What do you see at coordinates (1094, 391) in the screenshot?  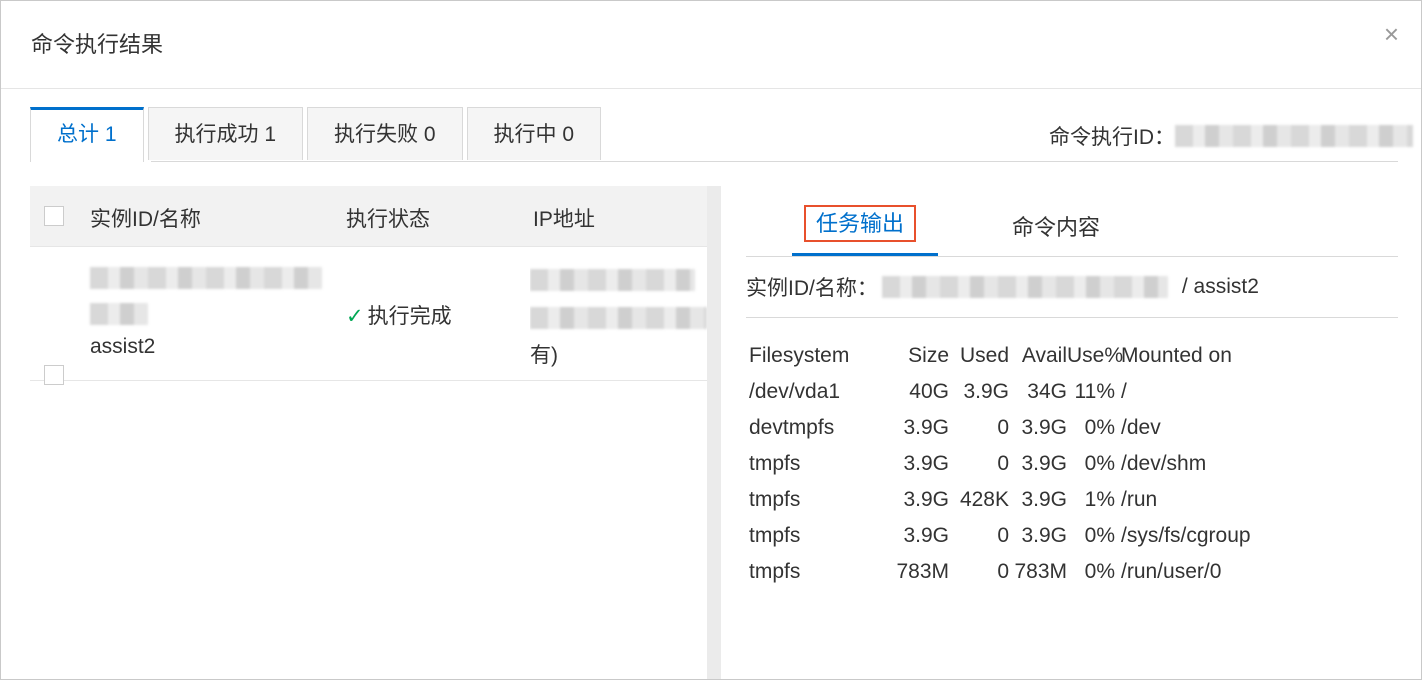 I see `output-cell: 11%` at bounding box center [1094, 391].